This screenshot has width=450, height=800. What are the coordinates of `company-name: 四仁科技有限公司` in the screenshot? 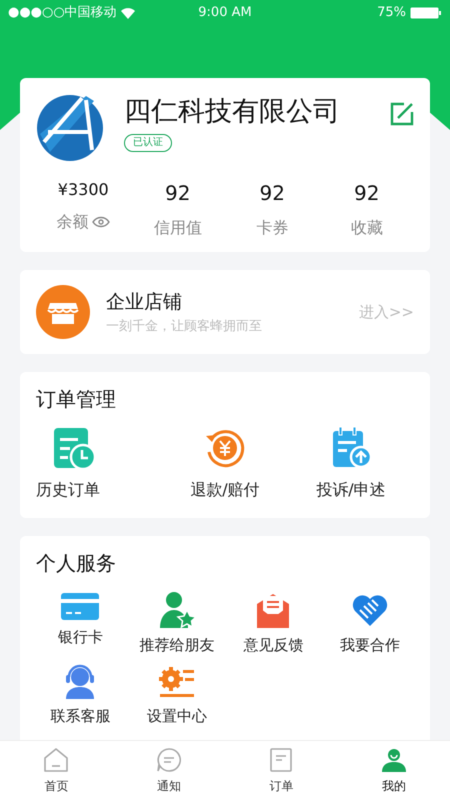 It's located at (232, 112).